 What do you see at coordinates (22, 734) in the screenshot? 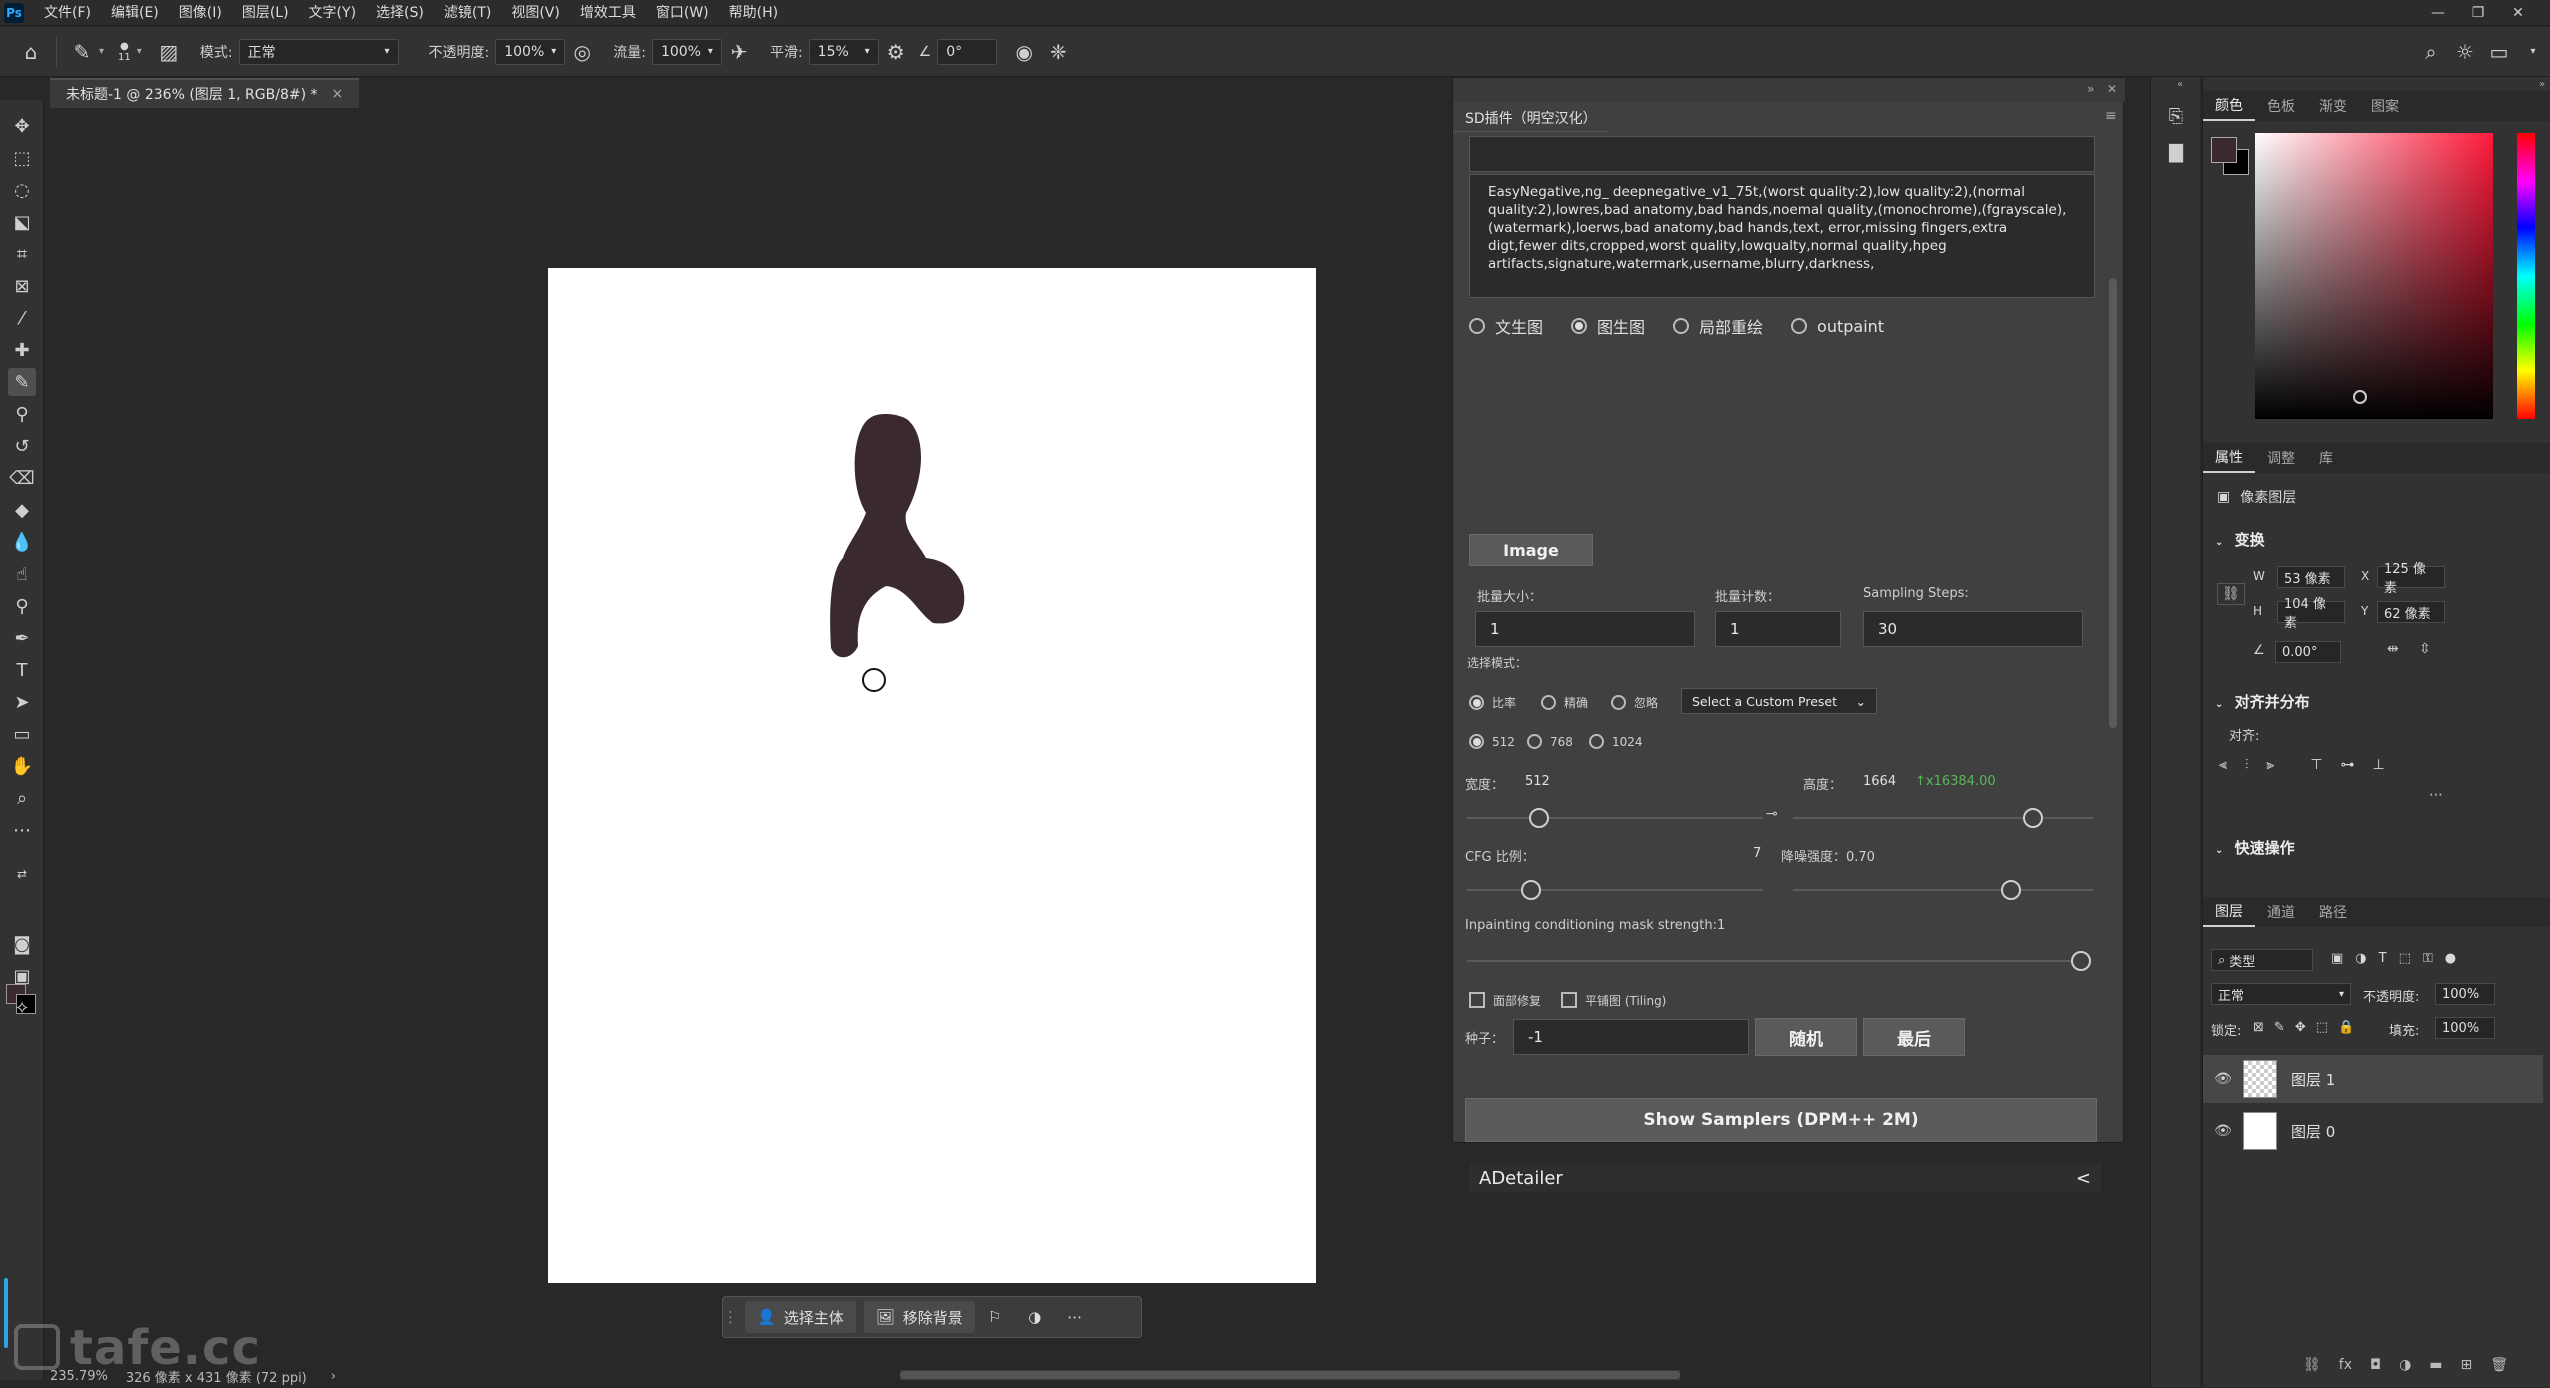
I see `rectangle-tool-icon: ▭` at bounding box center [22, 734].